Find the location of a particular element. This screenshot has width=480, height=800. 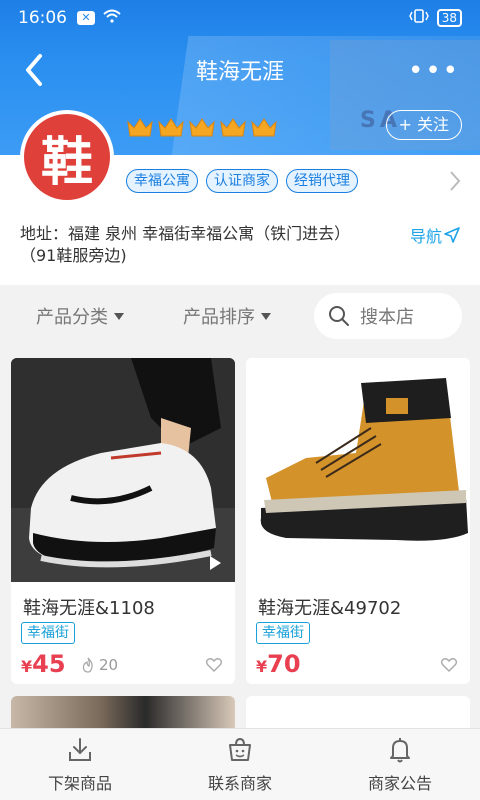

tab-contact-seller: 联系商家 is located at coordinates (240, 764).